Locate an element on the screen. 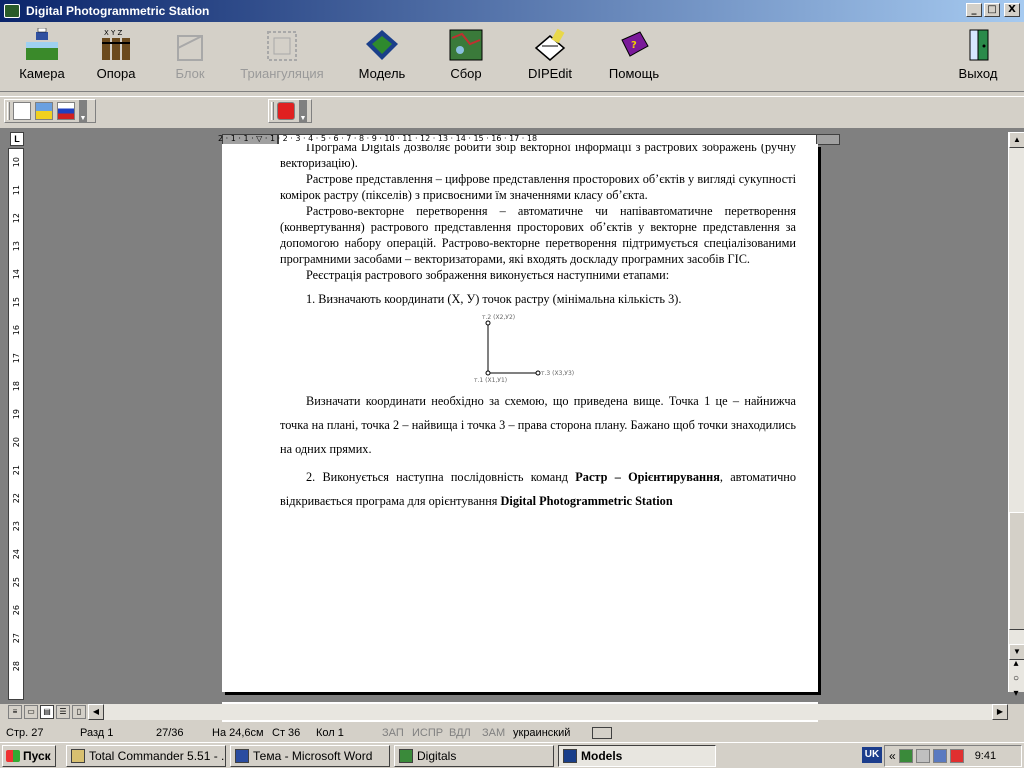 The width and height of the screenshot is (1024, 768). title-bar: Digital Photogrammetric Station _ □ X is located at coordinates (512, 11).